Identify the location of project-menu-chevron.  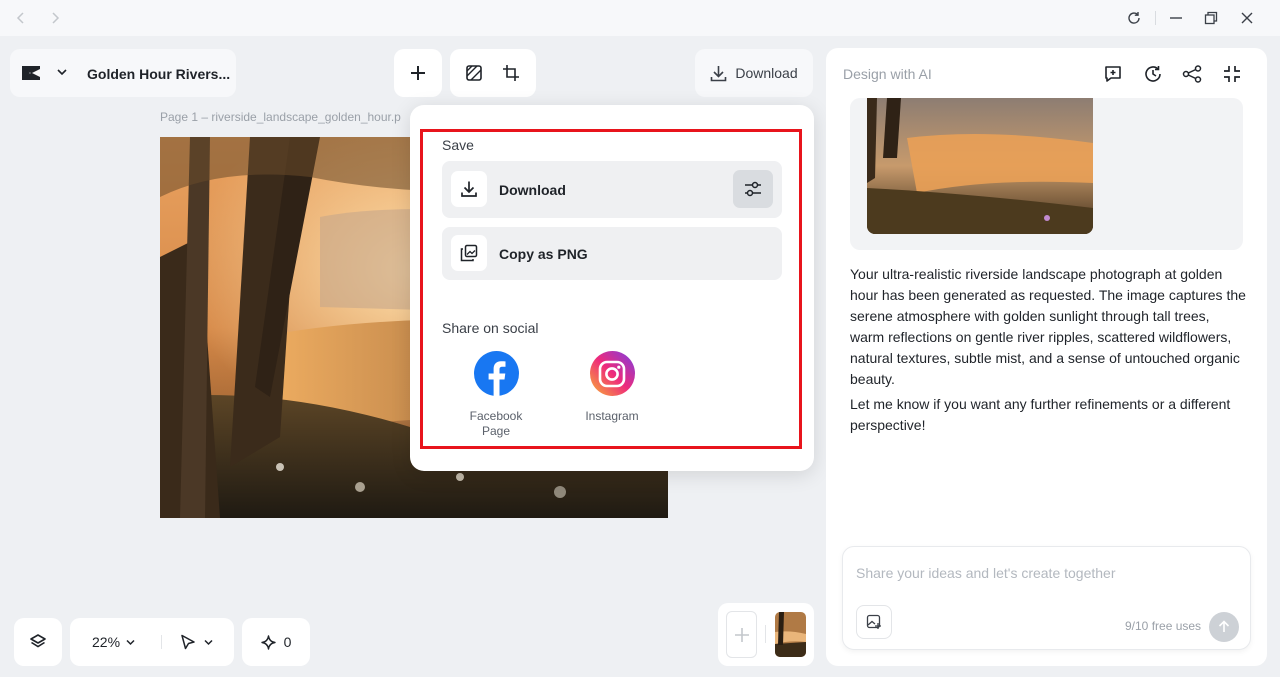
(62, 72).